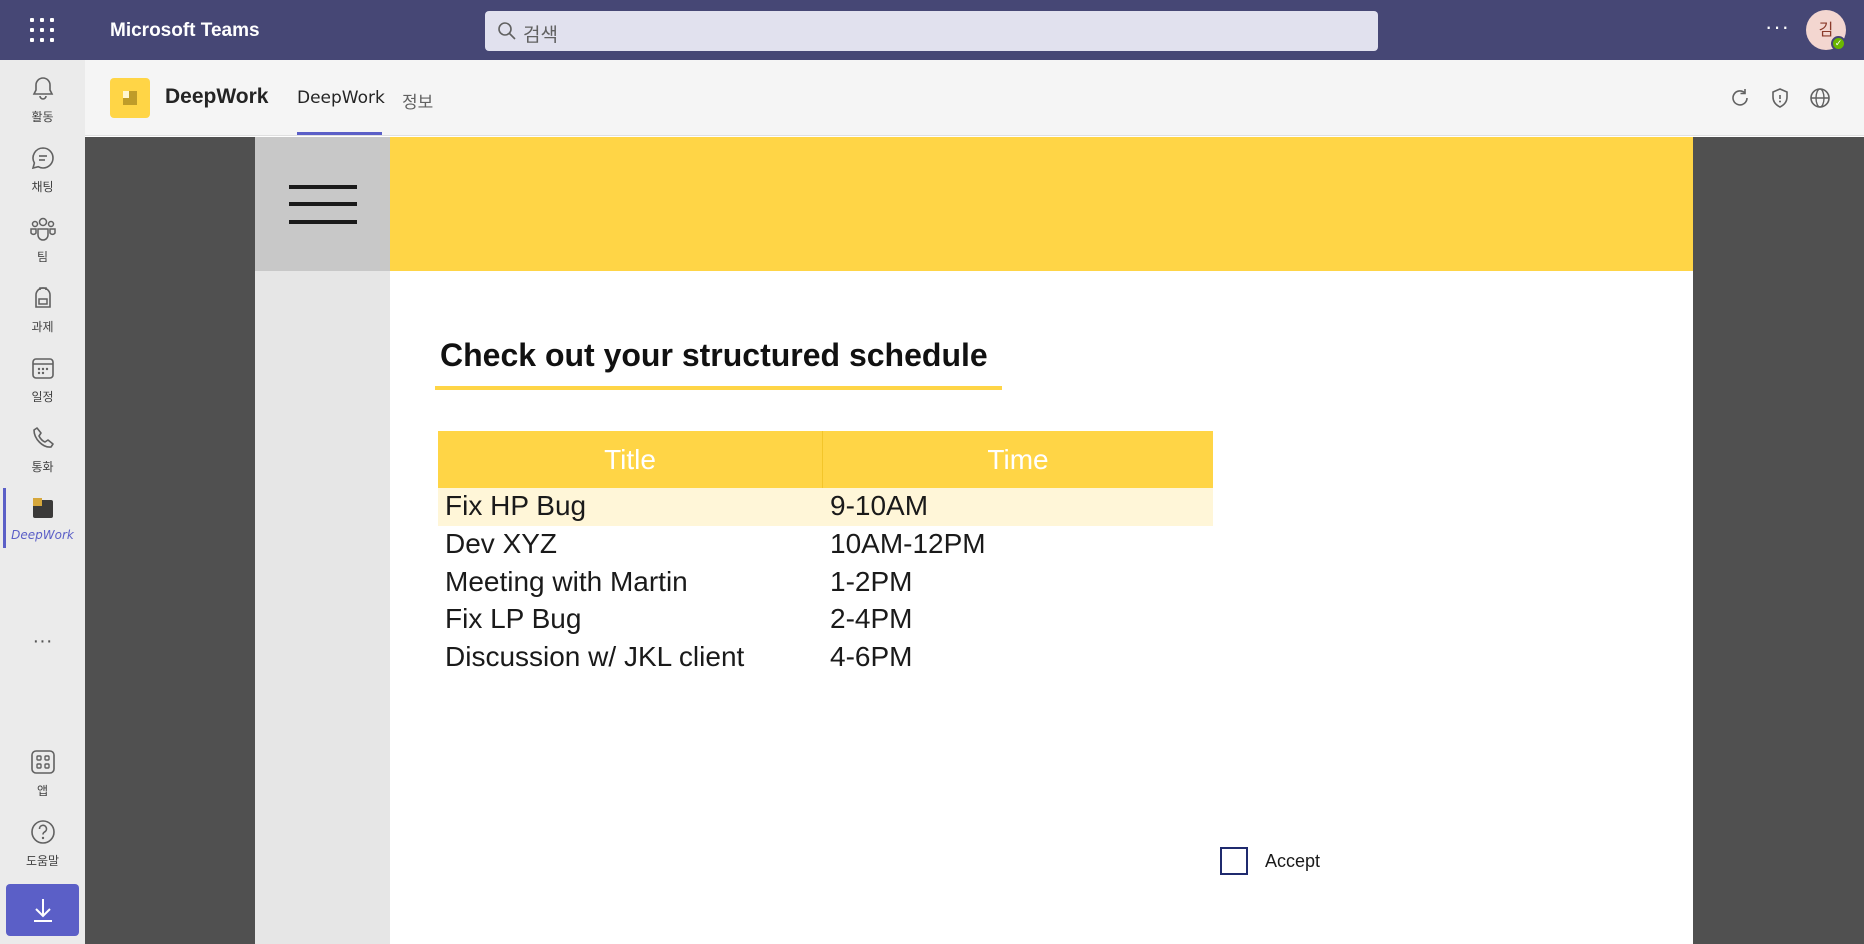  What do you see at coordinates (43, 762) in the screenshot?
I see `apps-icon` at bounding box center [43, 762].